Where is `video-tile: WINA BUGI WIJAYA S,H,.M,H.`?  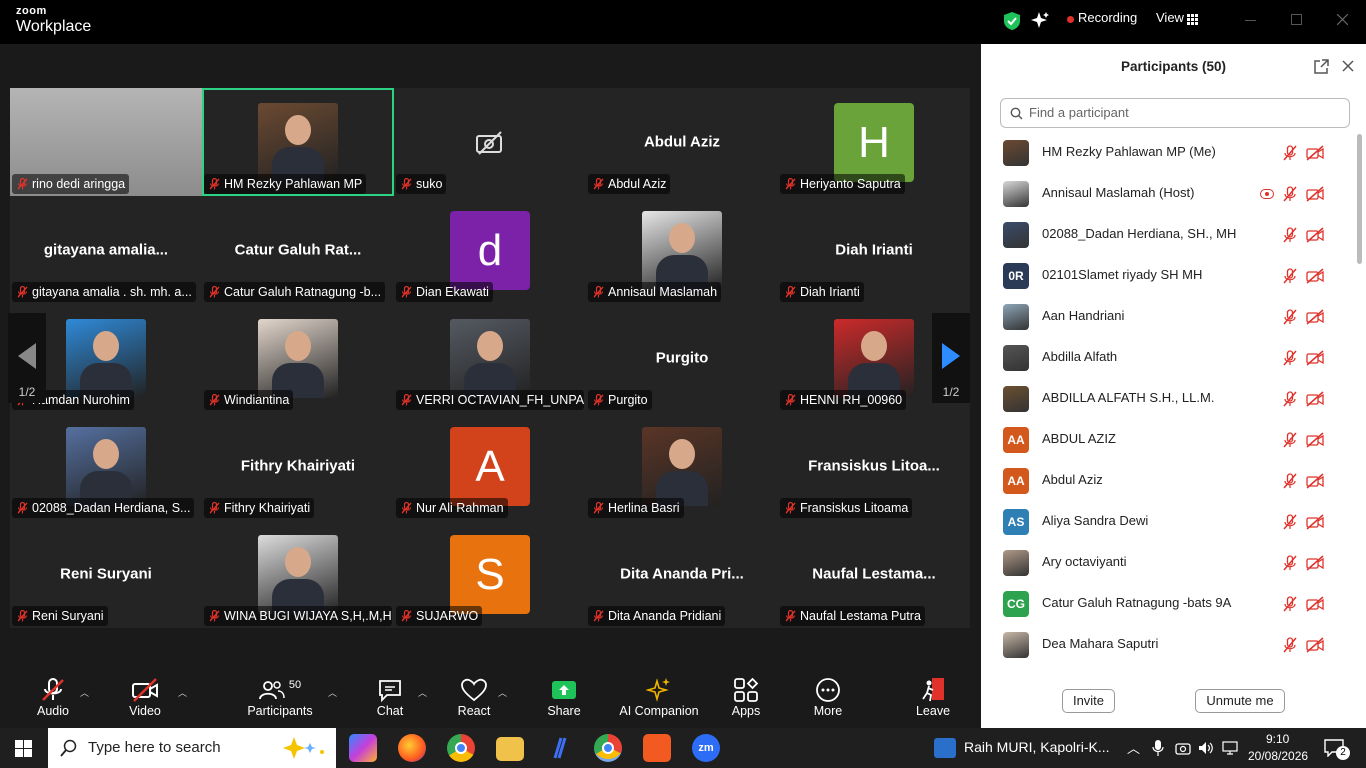 video-tile: WINA BUGI WIJAYA S,H,.M,H. is located at coordinates (298, 574).